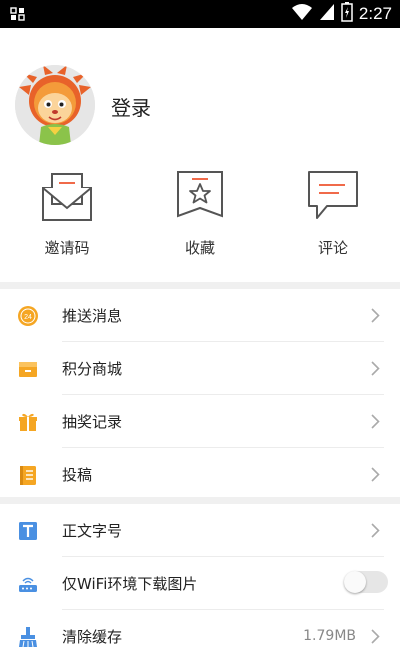 This screenshot has width=400, height=663. What do you see at coordinates (200, 196) in the screenshot?
I see `star-bookmark-icon` at bounding box center [200, 196].